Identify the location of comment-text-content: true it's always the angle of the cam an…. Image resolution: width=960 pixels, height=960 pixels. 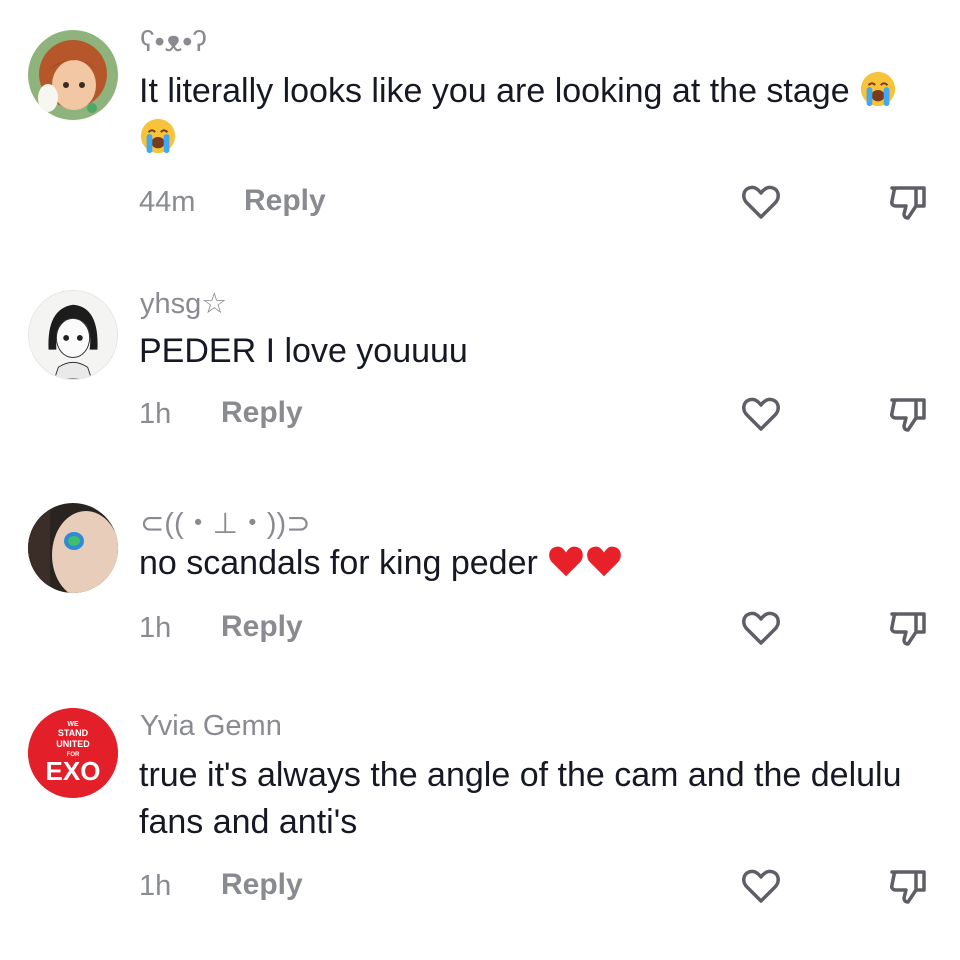
(520, 798).